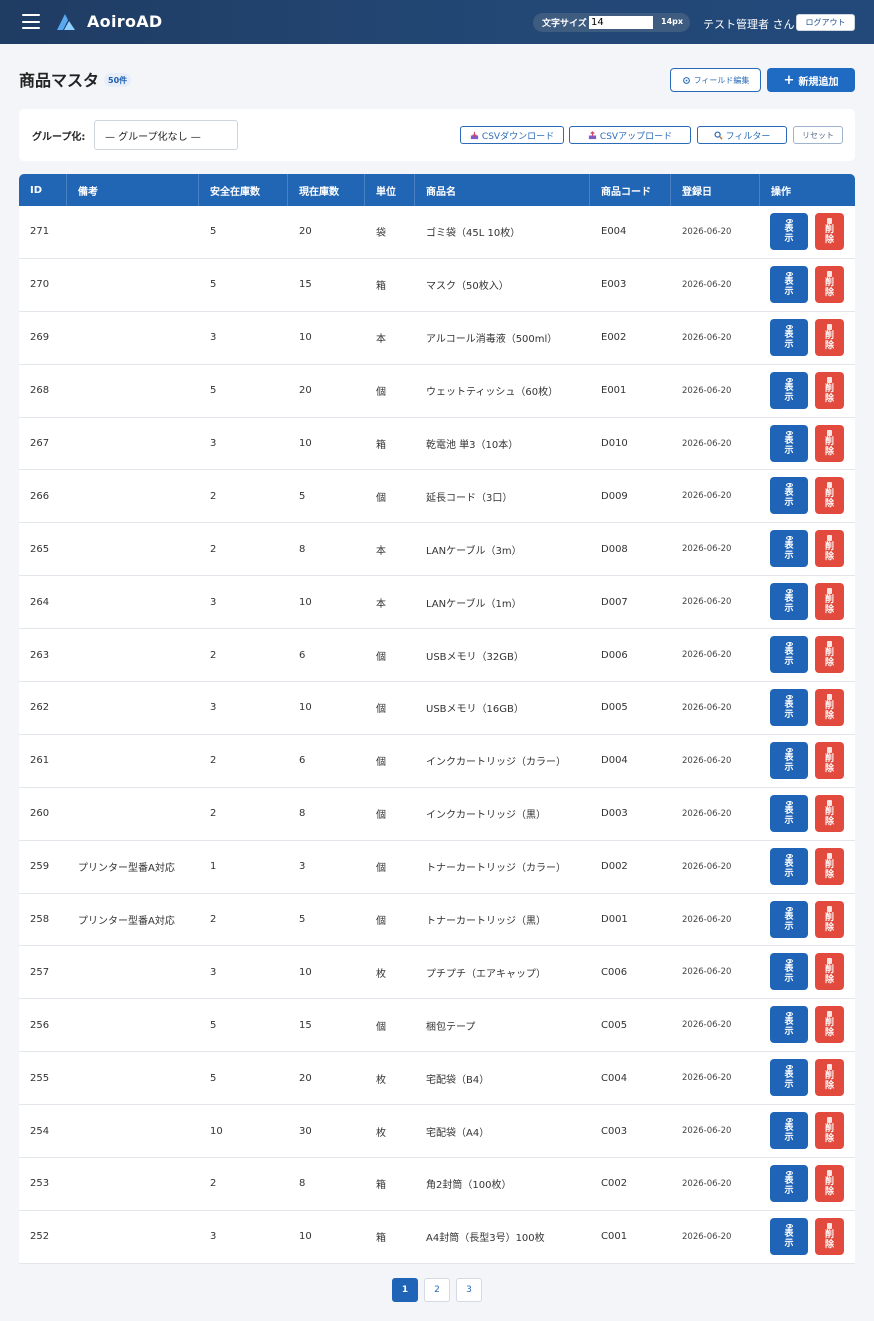  Describe the element at coordinates (31, 21) in the screenshot. I see `hamburger-menu-icon` at that location.